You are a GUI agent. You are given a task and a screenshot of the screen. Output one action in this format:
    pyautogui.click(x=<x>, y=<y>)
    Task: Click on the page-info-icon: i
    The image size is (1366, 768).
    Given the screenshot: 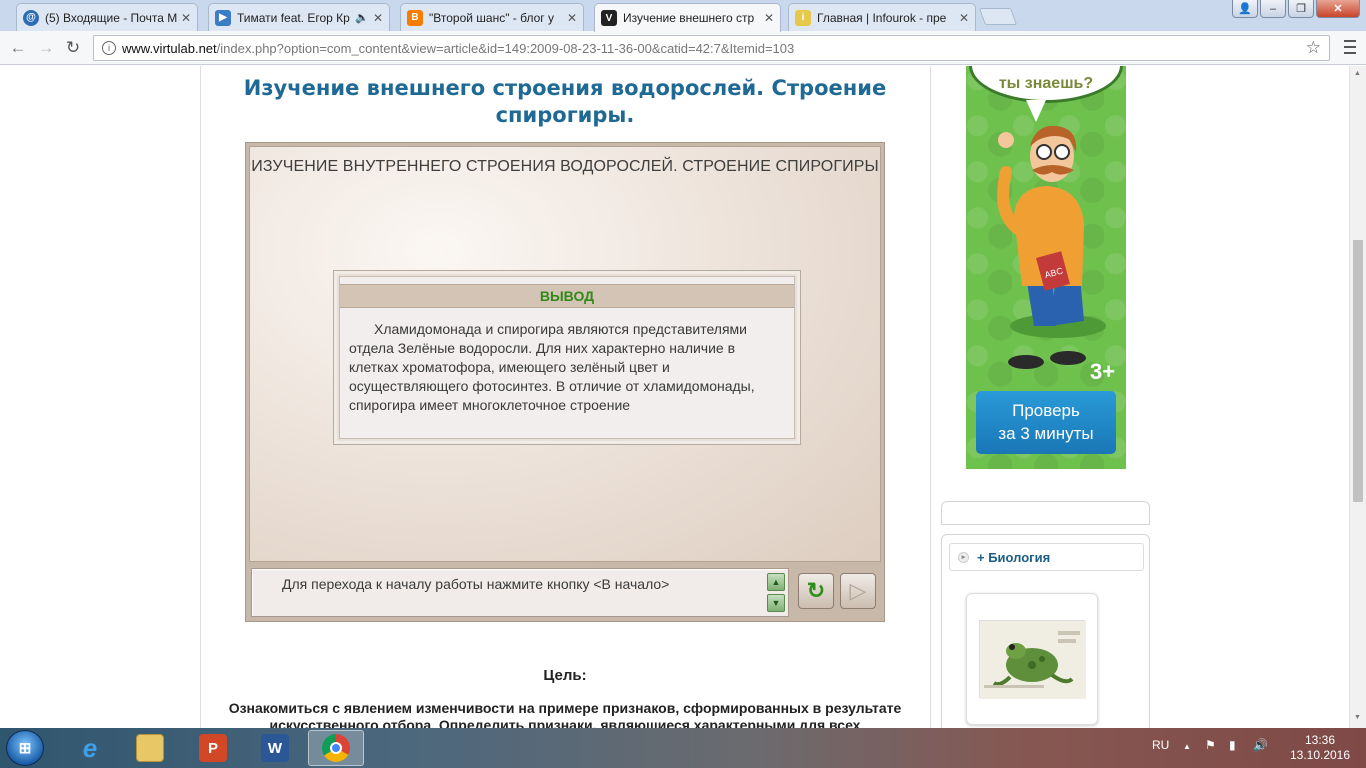 What is the action you would take?
    pyautogui.click(x=109, y=48)
    